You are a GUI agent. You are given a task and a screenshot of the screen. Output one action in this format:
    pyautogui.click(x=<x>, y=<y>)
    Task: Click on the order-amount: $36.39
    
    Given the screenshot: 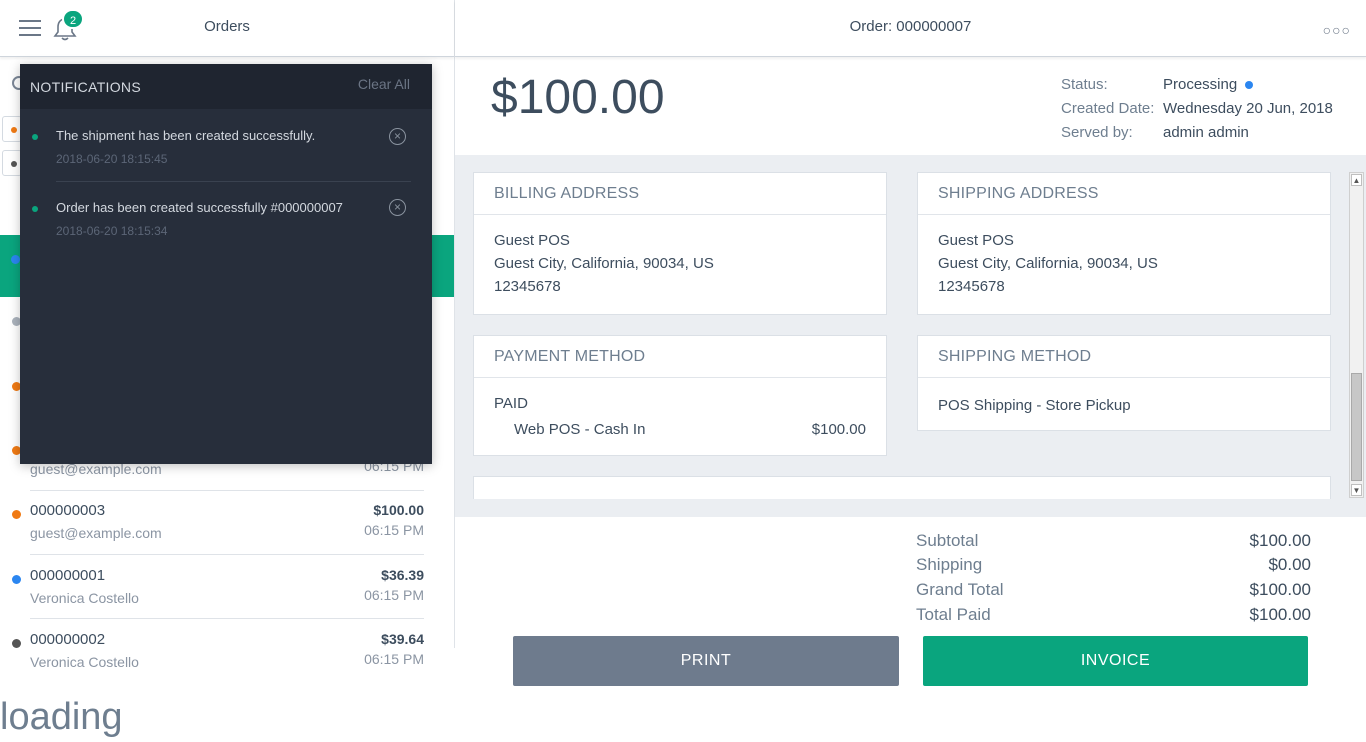 What is the action you would take?
    pyautogui.click(x=402, y=575)
    